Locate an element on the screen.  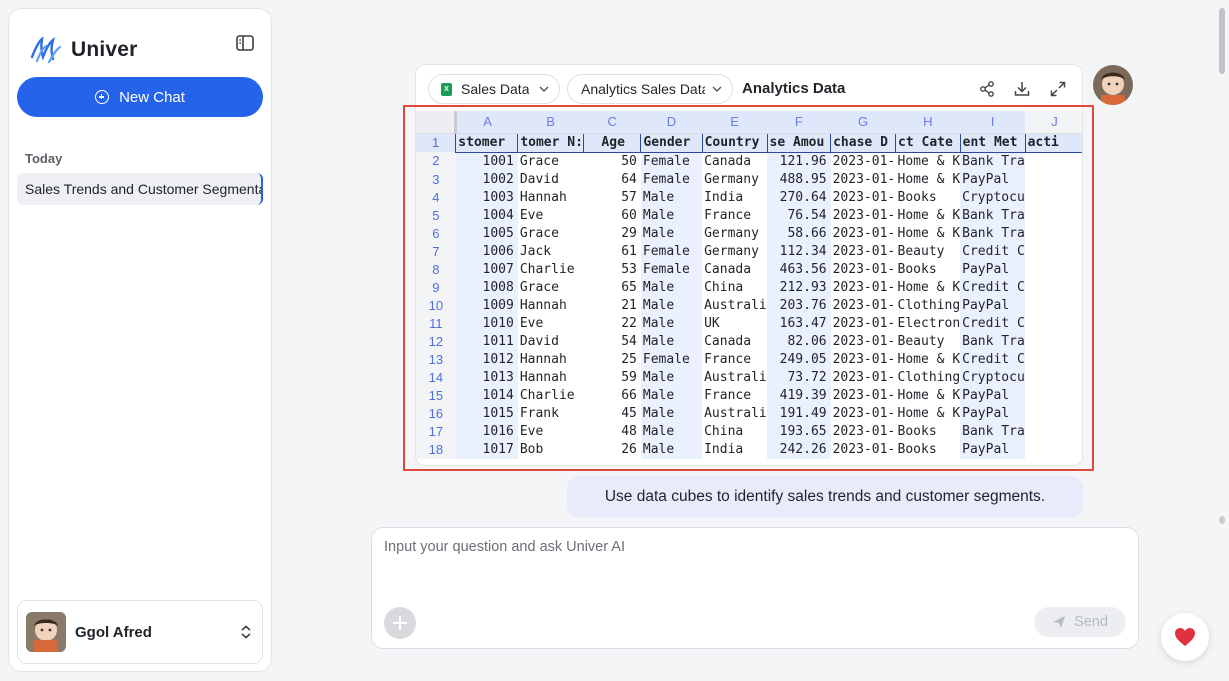
grid-cell: 242.26 is located at coordinates (799, 449).